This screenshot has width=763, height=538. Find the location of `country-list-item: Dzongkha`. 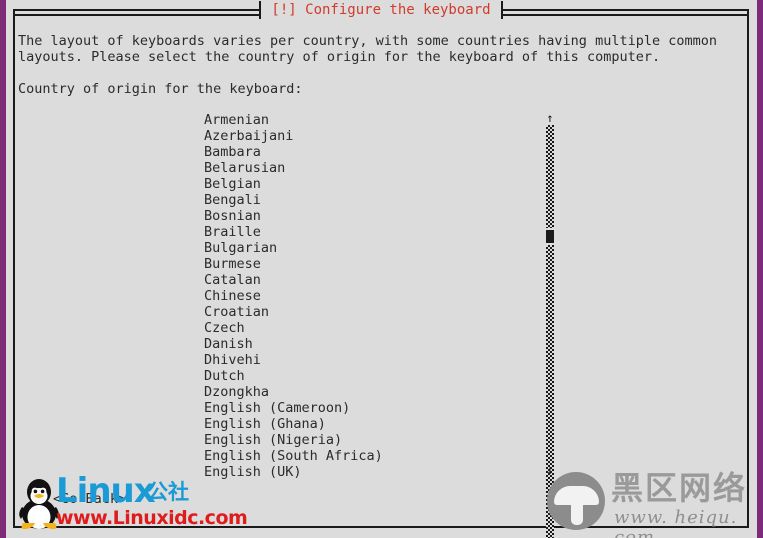

country-list-item: Dzongkha is located at coordinates (365, 392).